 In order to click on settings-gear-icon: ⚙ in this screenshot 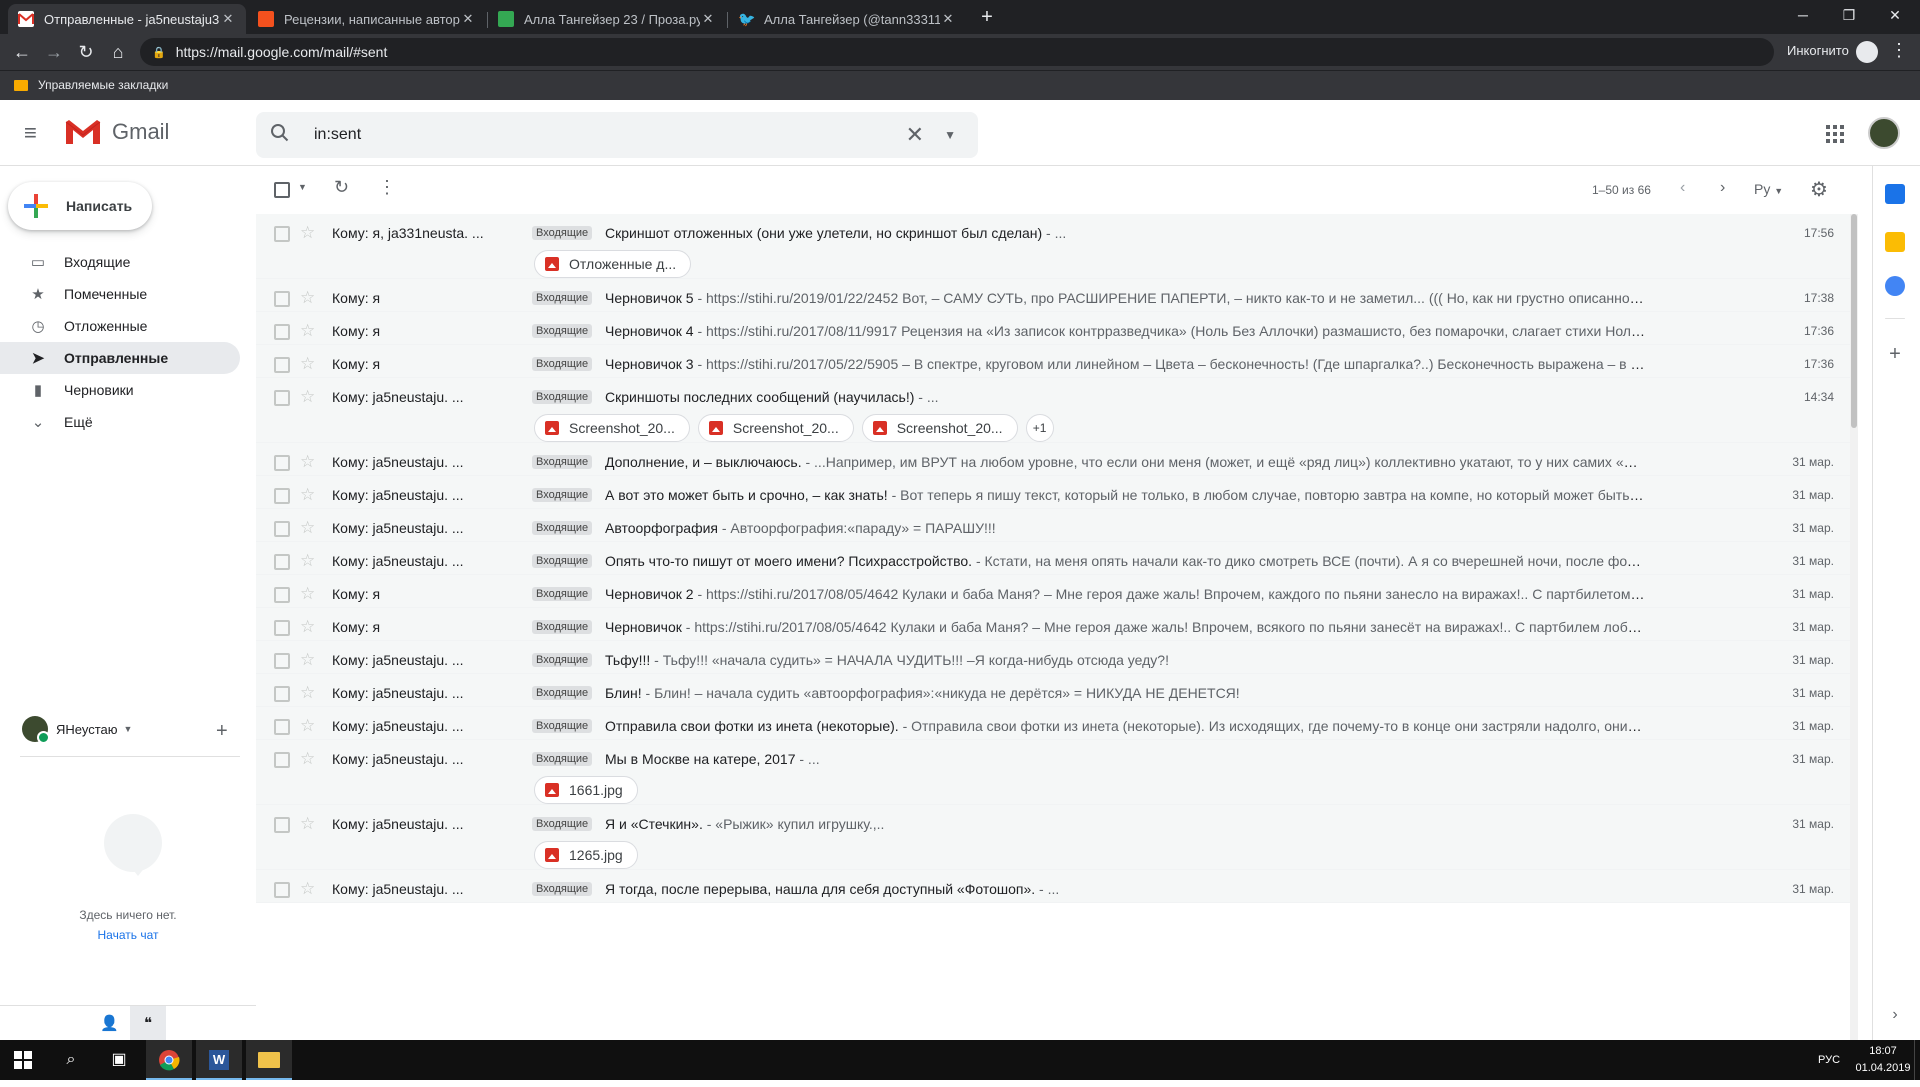, I will do `click(1819, 189)`.